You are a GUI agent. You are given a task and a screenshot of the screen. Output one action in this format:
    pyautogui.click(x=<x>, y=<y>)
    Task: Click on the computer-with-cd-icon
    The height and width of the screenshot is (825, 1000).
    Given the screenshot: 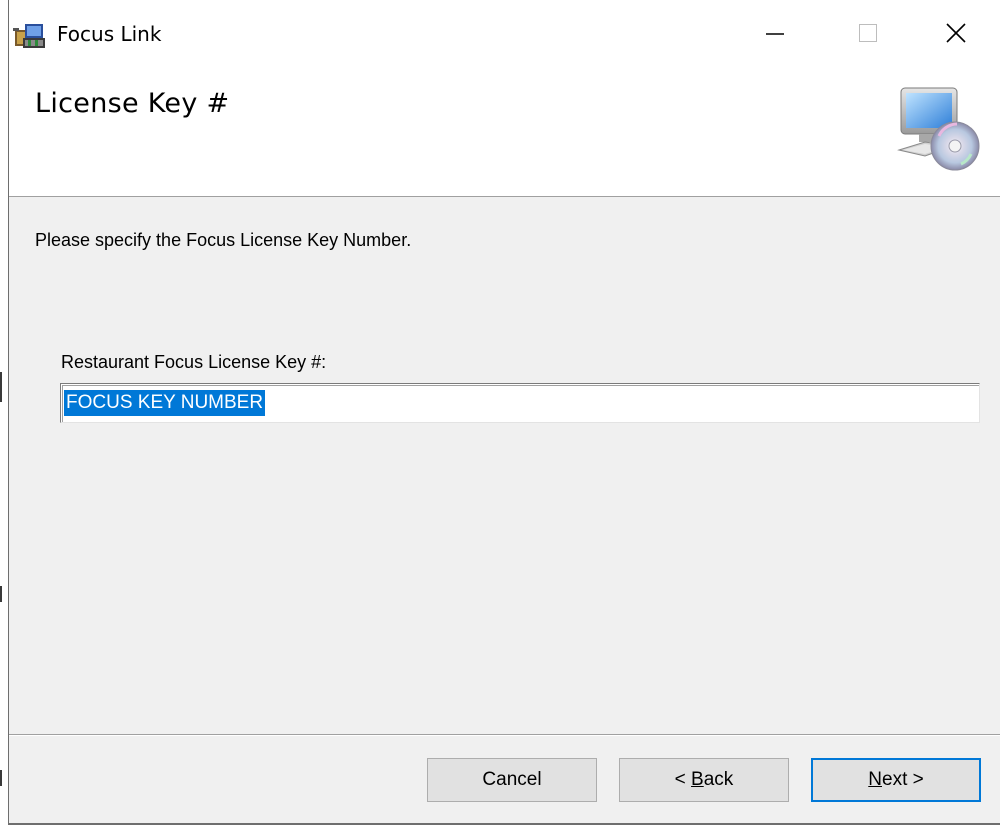 What is the action you would take?
    pyautogui.click(x=938, y=129)
    